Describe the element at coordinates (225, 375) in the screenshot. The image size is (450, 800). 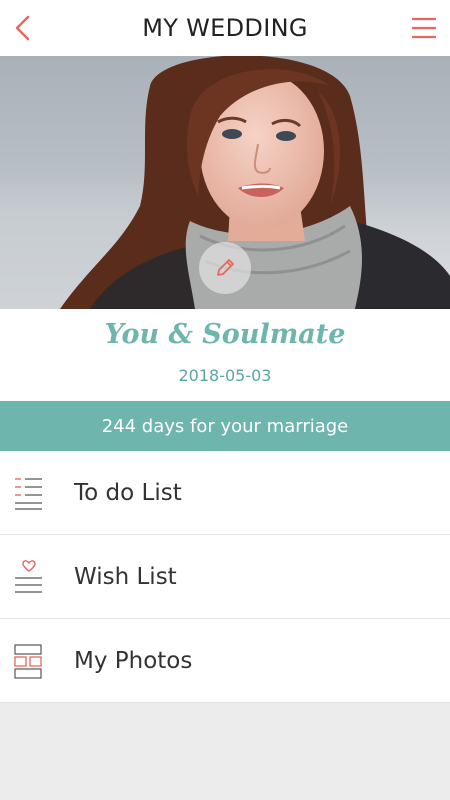
I see `wedding-date: 2018-05-03` at that location.